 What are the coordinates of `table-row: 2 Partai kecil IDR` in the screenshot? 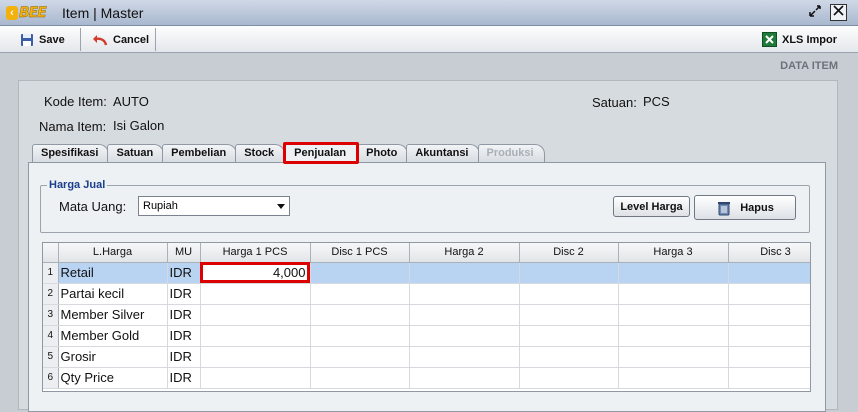 It's located at (426, 294).